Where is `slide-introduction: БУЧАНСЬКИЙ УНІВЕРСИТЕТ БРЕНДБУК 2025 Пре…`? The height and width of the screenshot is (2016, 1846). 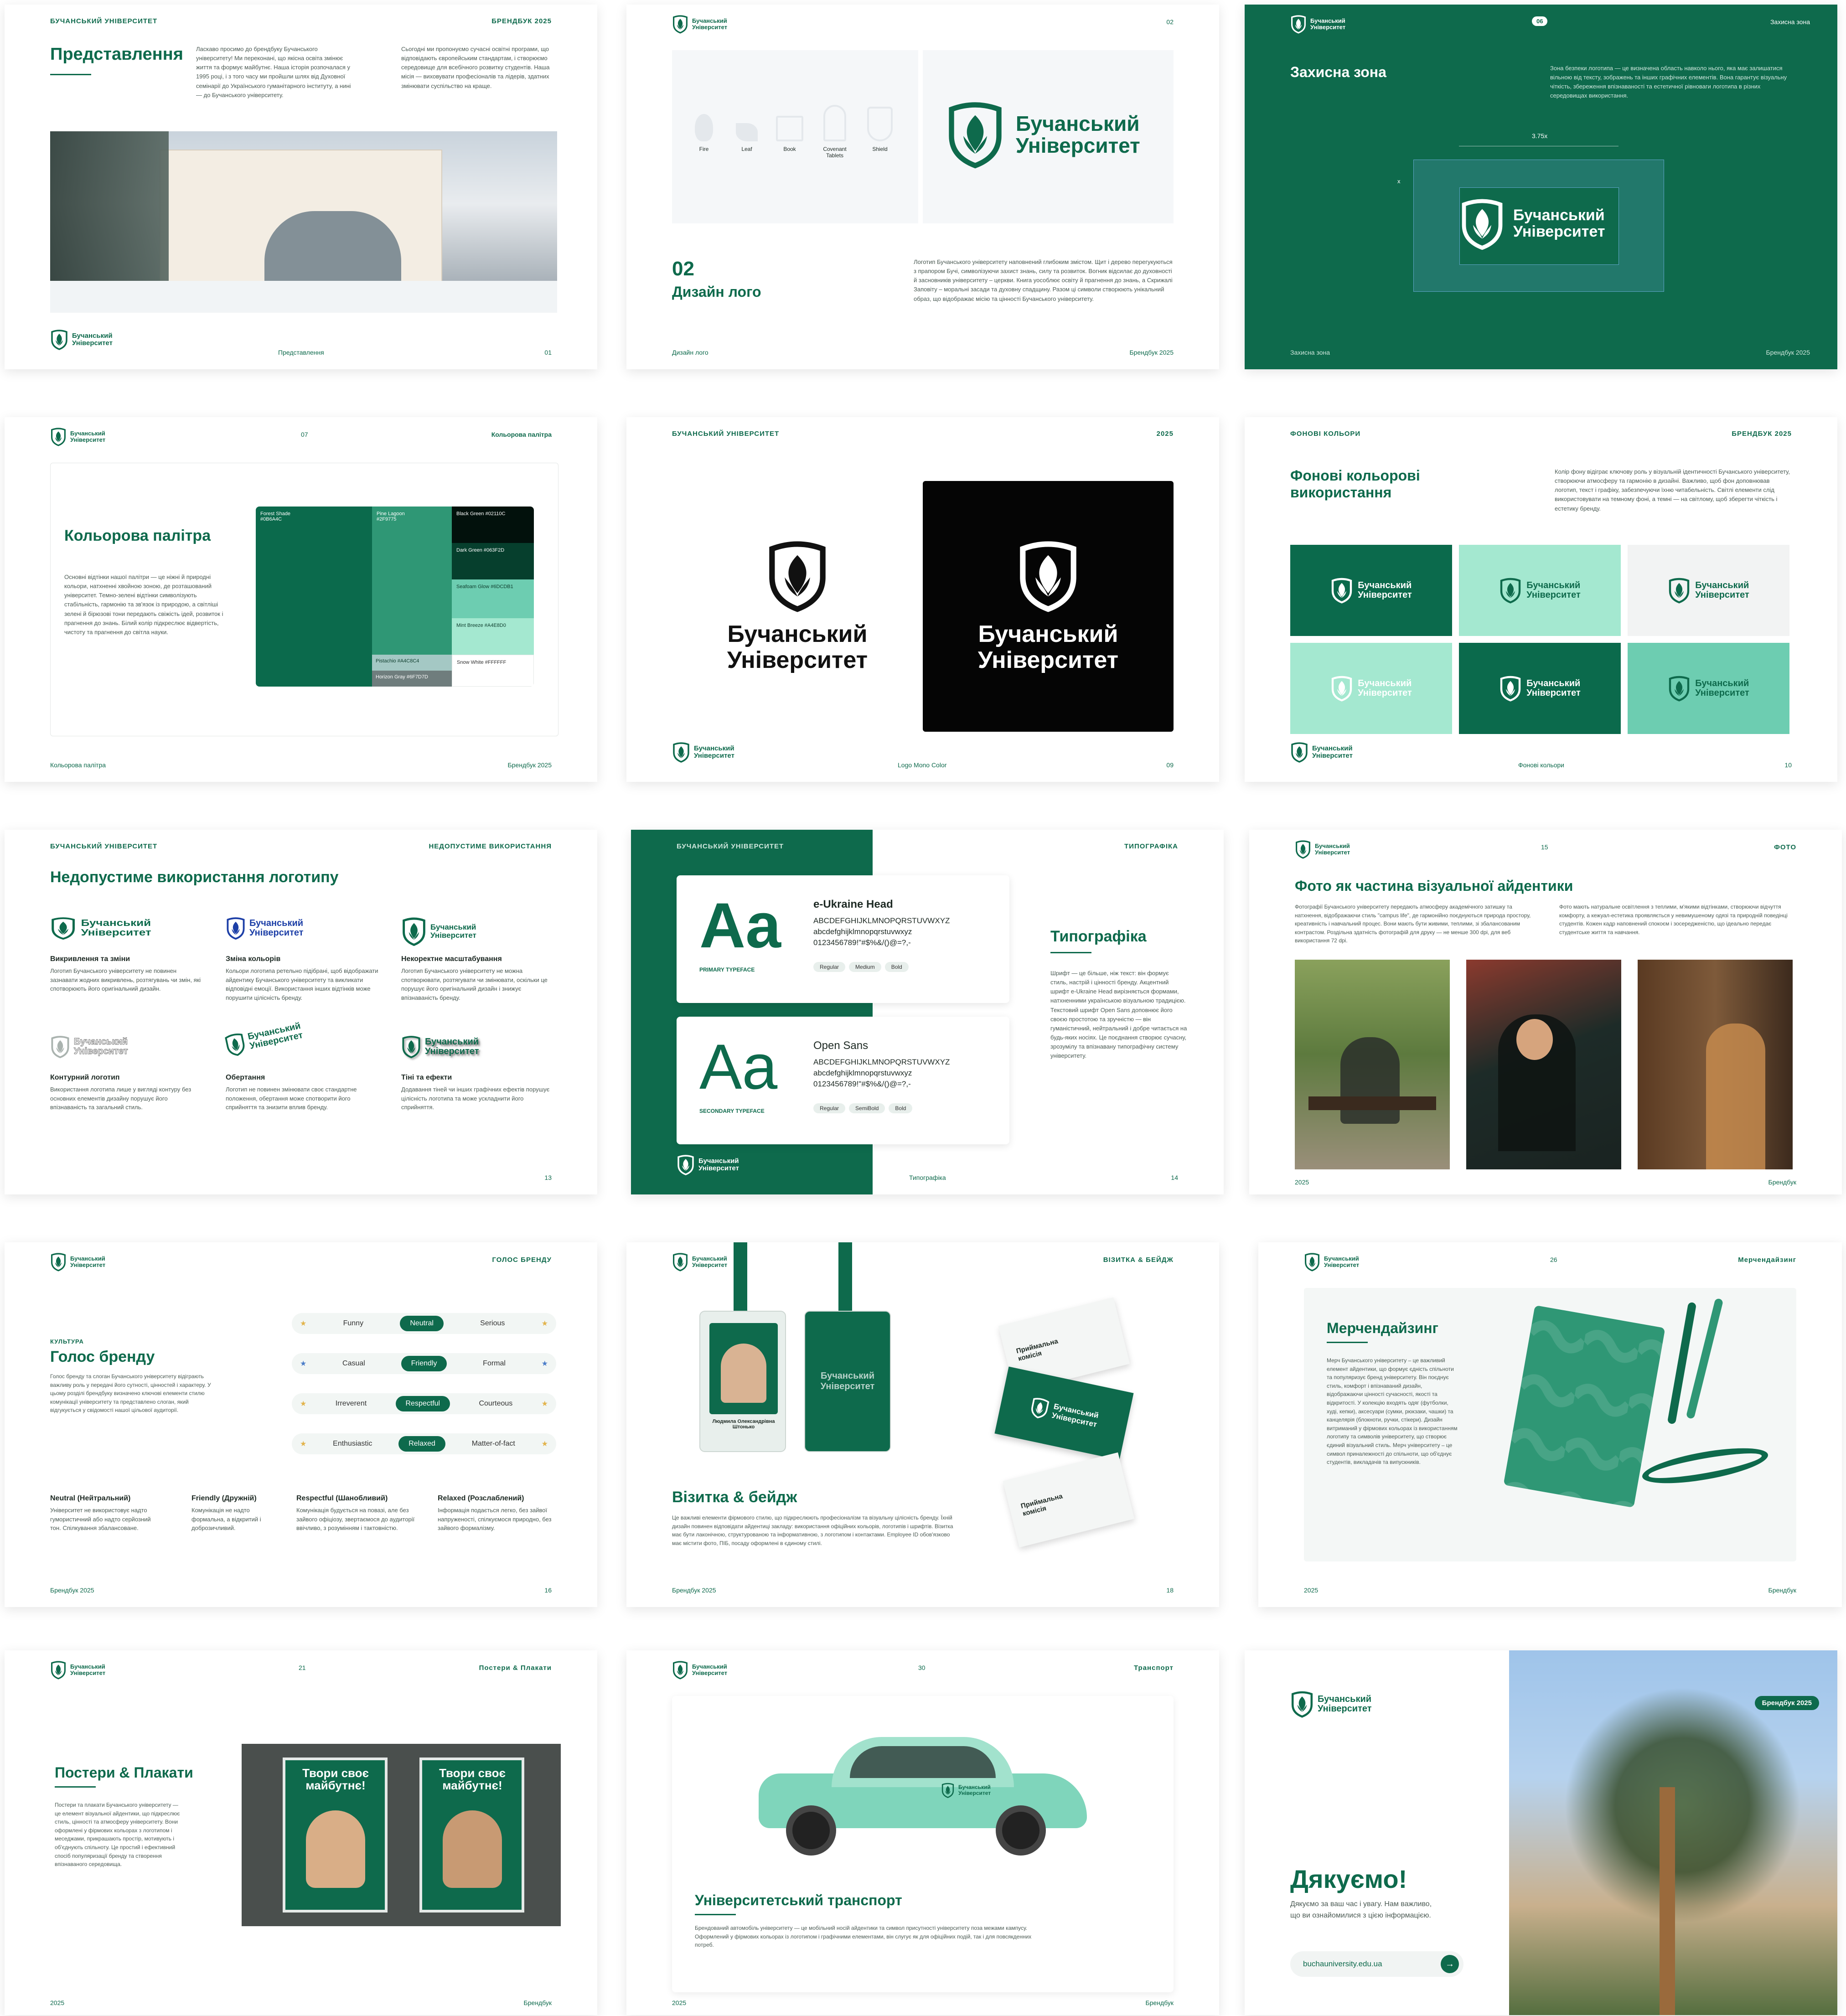
slide-introduction: БУЧАНСЬКИЙ УНІВЕРСИТЕТ БРЕНДБУК 2025 Пре… is located at coordinates (301, 187).